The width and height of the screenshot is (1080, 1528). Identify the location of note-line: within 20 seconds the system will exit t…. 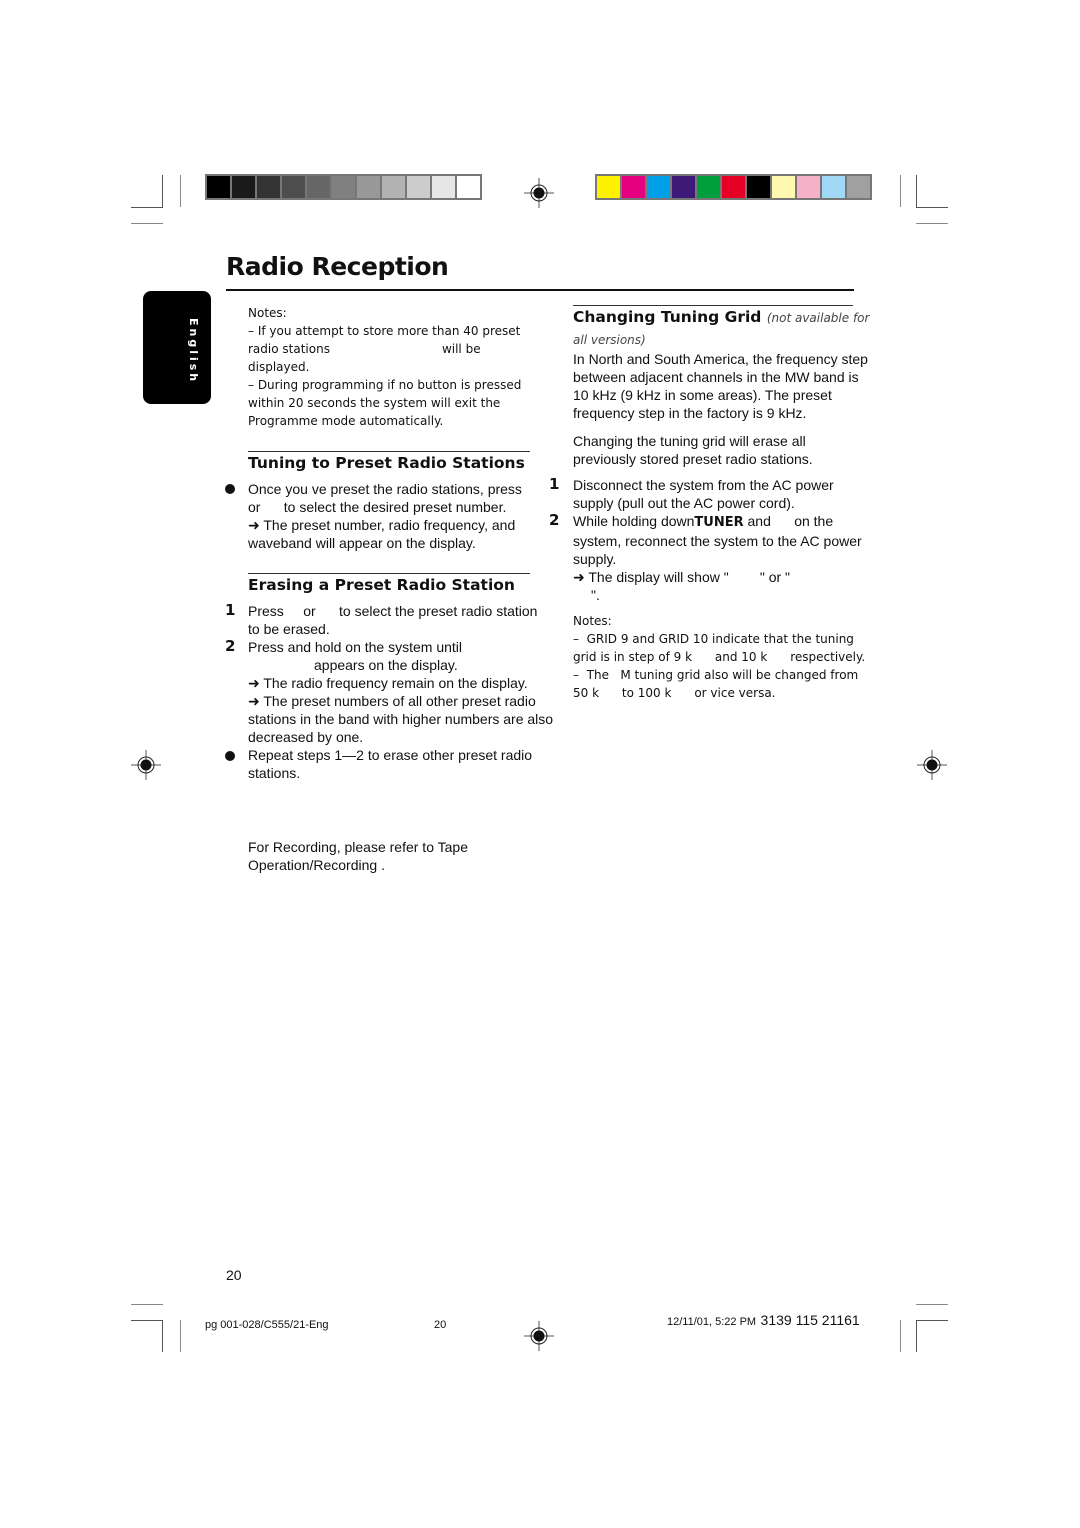
(374, 403).